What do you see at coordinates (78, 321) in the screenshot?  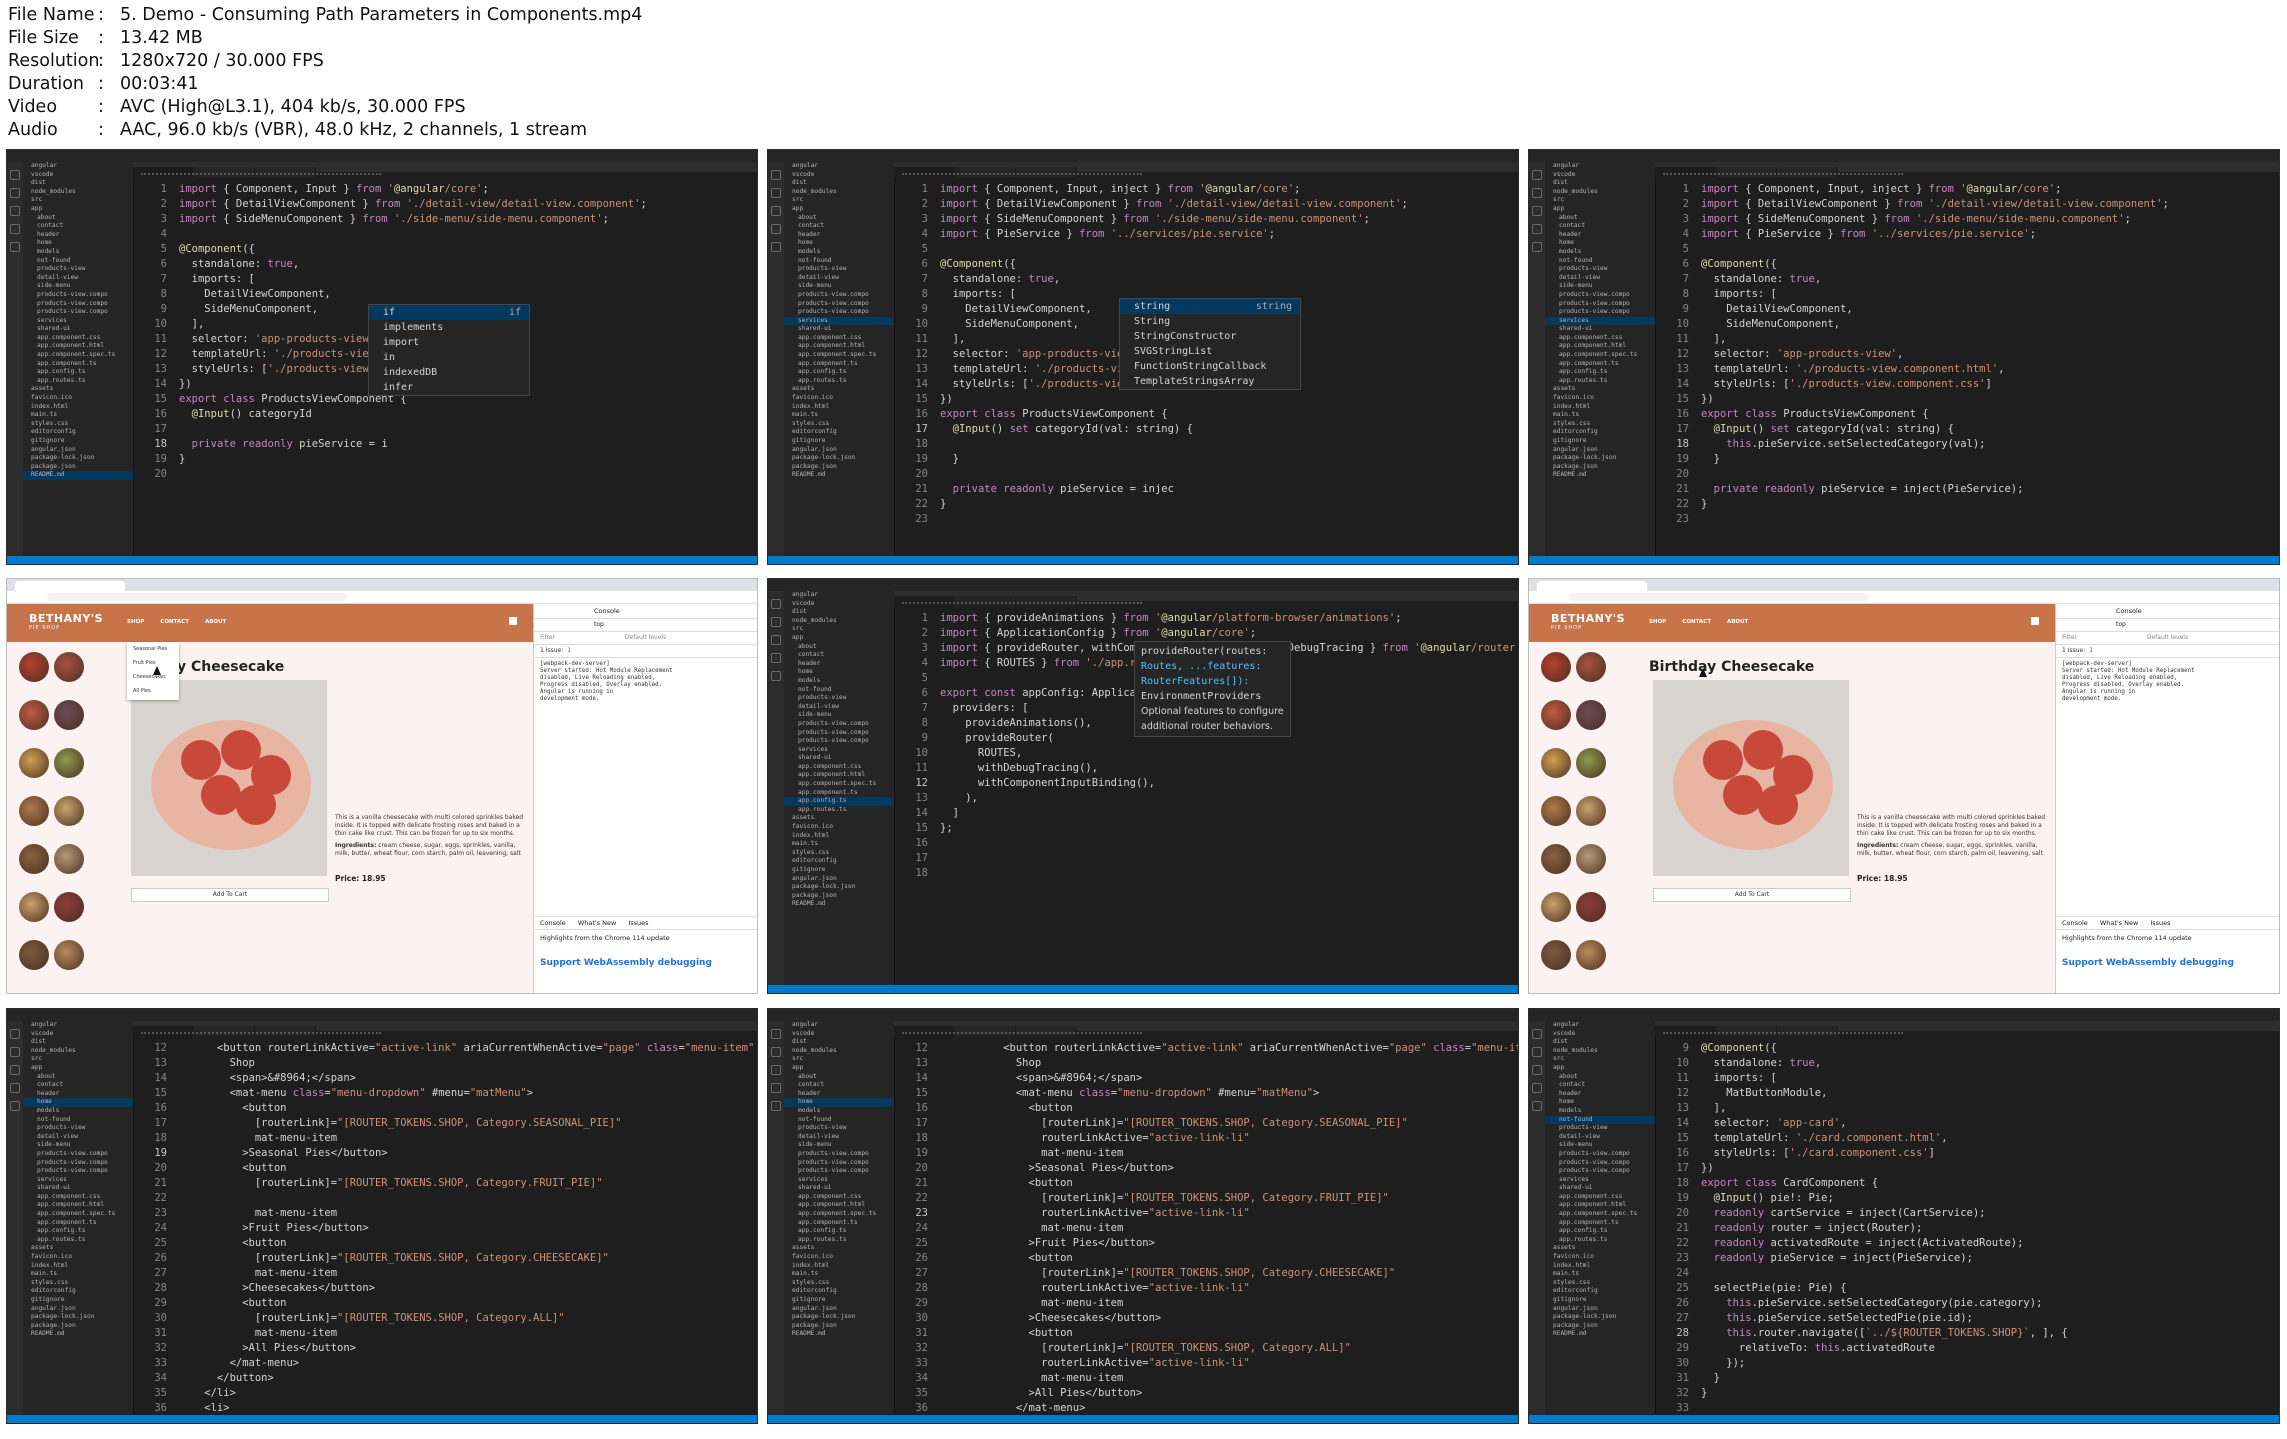 I see `explorer-item: services` at bounding box center [78, 321].